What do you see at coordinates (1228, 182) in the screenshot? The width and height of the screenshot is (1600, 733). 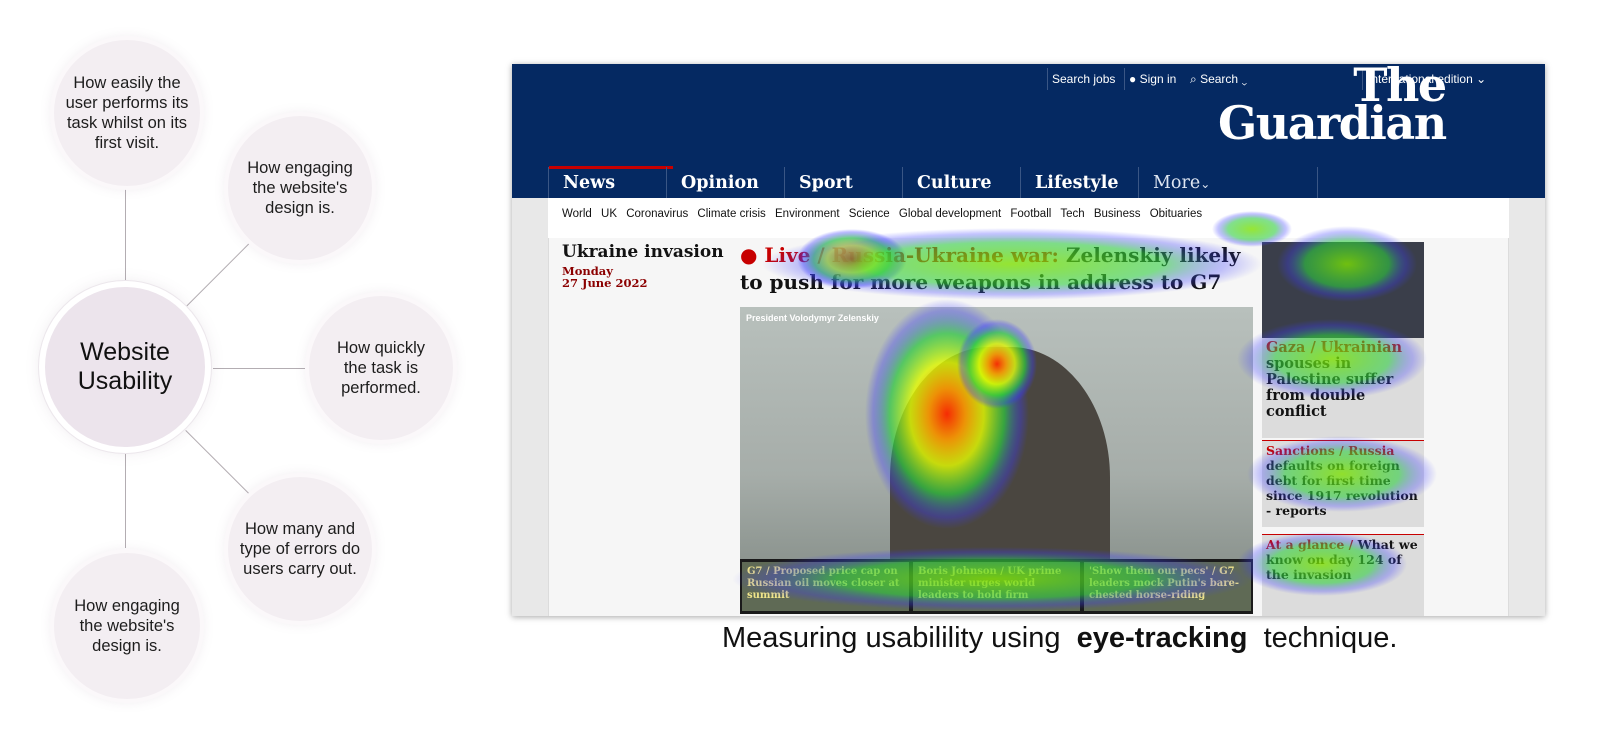 I see `nav-more: More⌄` at bounding box center [1228, 182].